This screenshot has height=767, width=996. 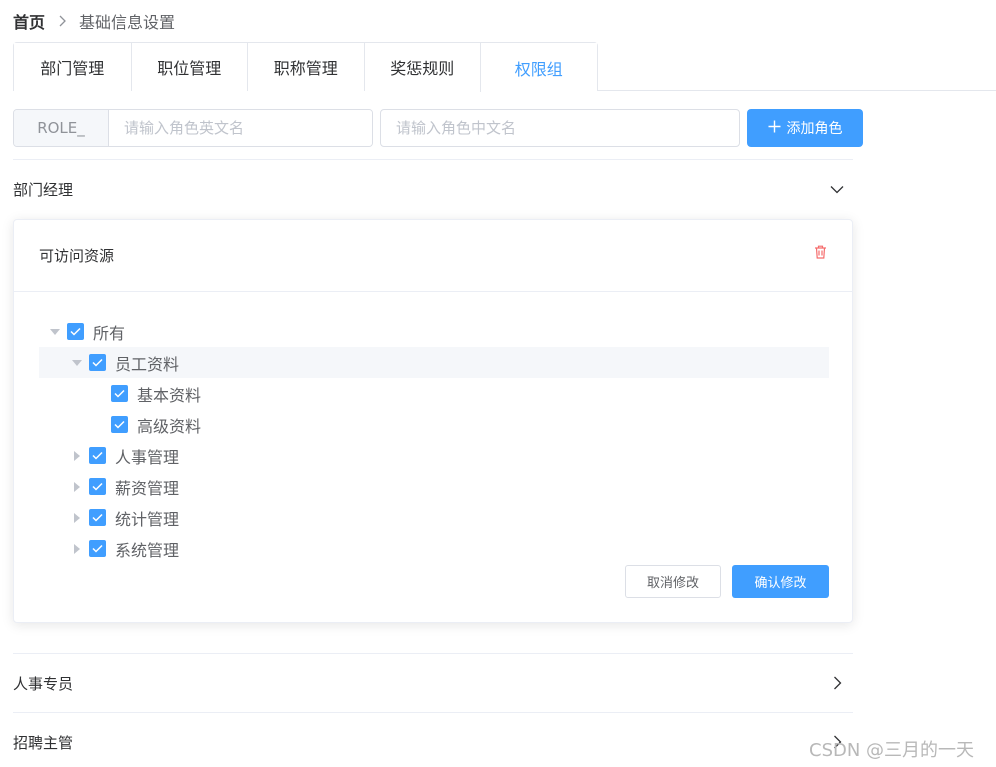 What do you see at coordinates (780, 581) in the screenshot?
I see `confirm-button: 确认修改` at bounding box center [780, 581].